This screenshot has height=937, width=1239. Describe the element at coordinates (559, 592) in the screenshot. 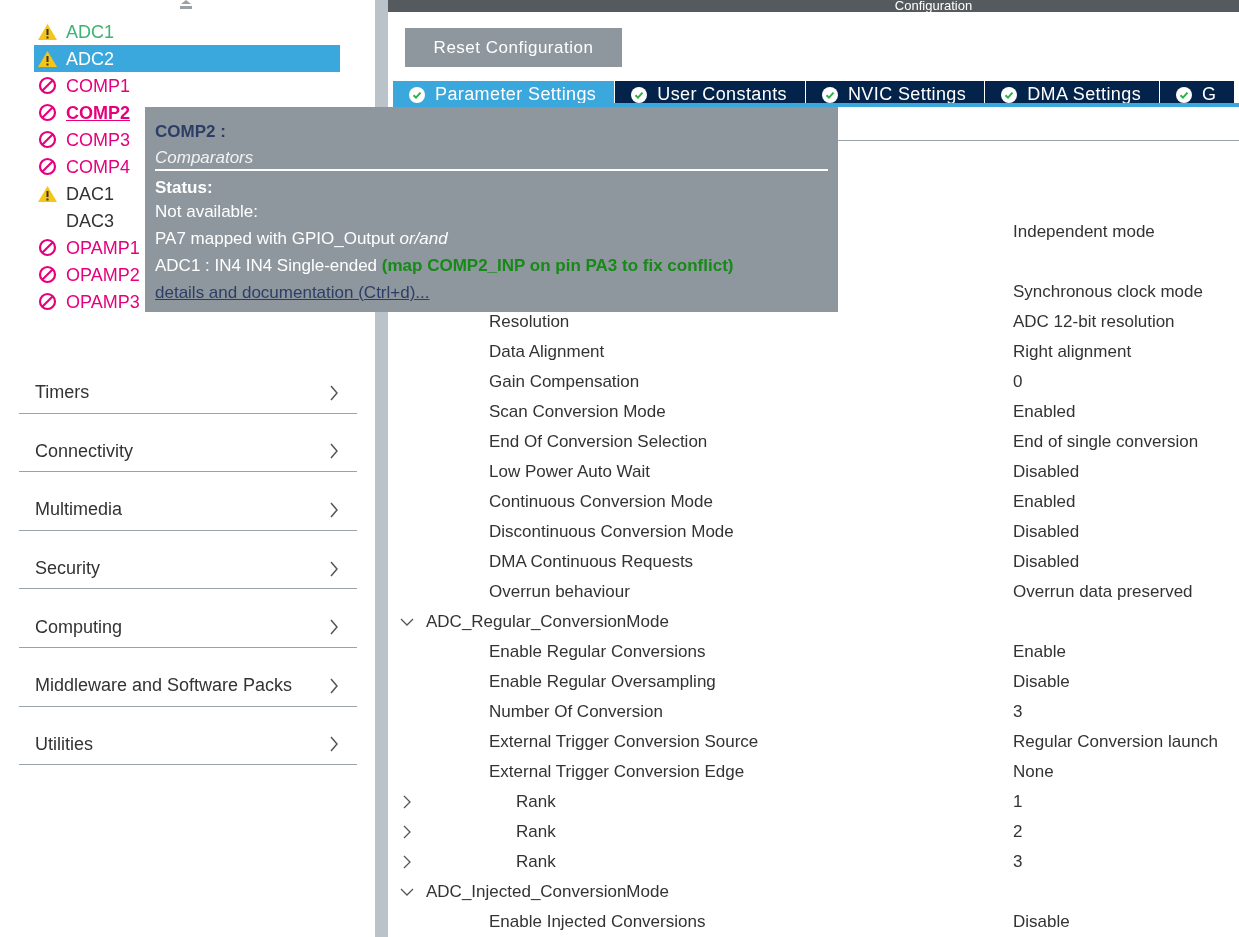

I see `parameter-label: Overrun behaviour` at that location.